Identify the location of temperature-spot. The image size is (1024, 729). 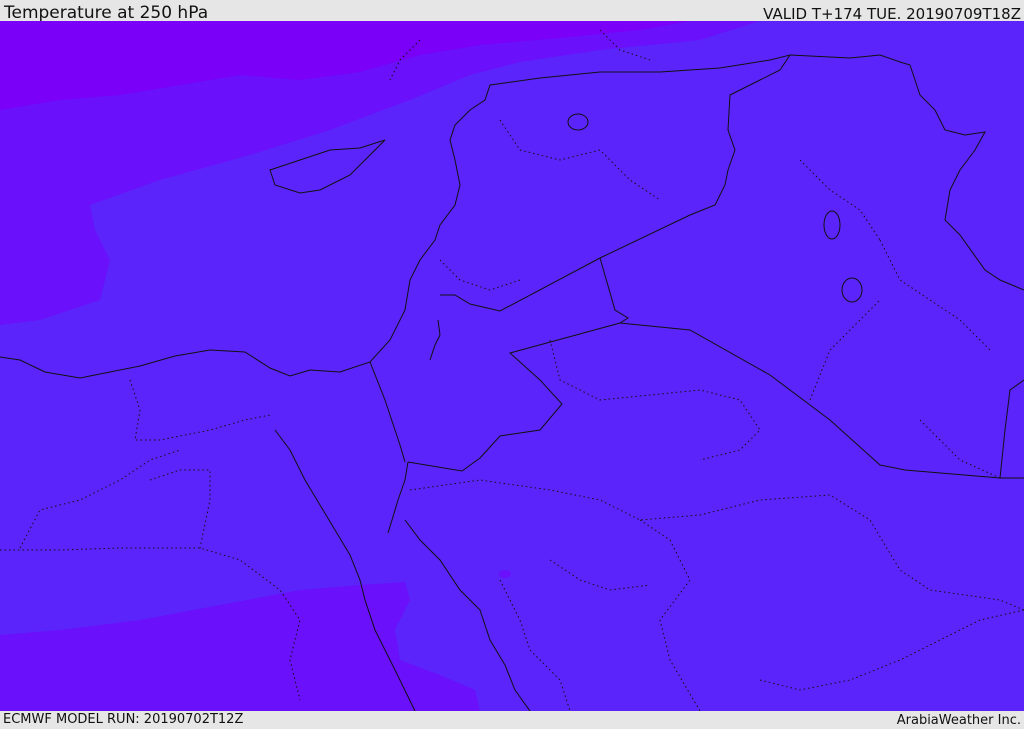
(505, 574).